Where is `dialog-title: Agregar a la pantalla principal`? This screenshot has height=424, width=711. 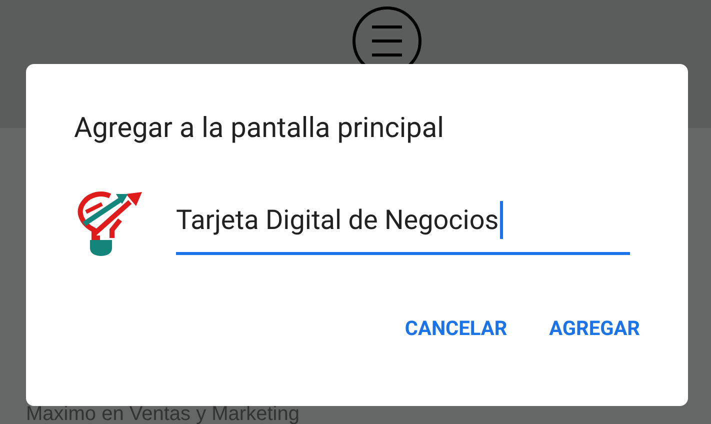
dialog-title: Agregar a la pantalla principal is located at coordinates (259, 128).